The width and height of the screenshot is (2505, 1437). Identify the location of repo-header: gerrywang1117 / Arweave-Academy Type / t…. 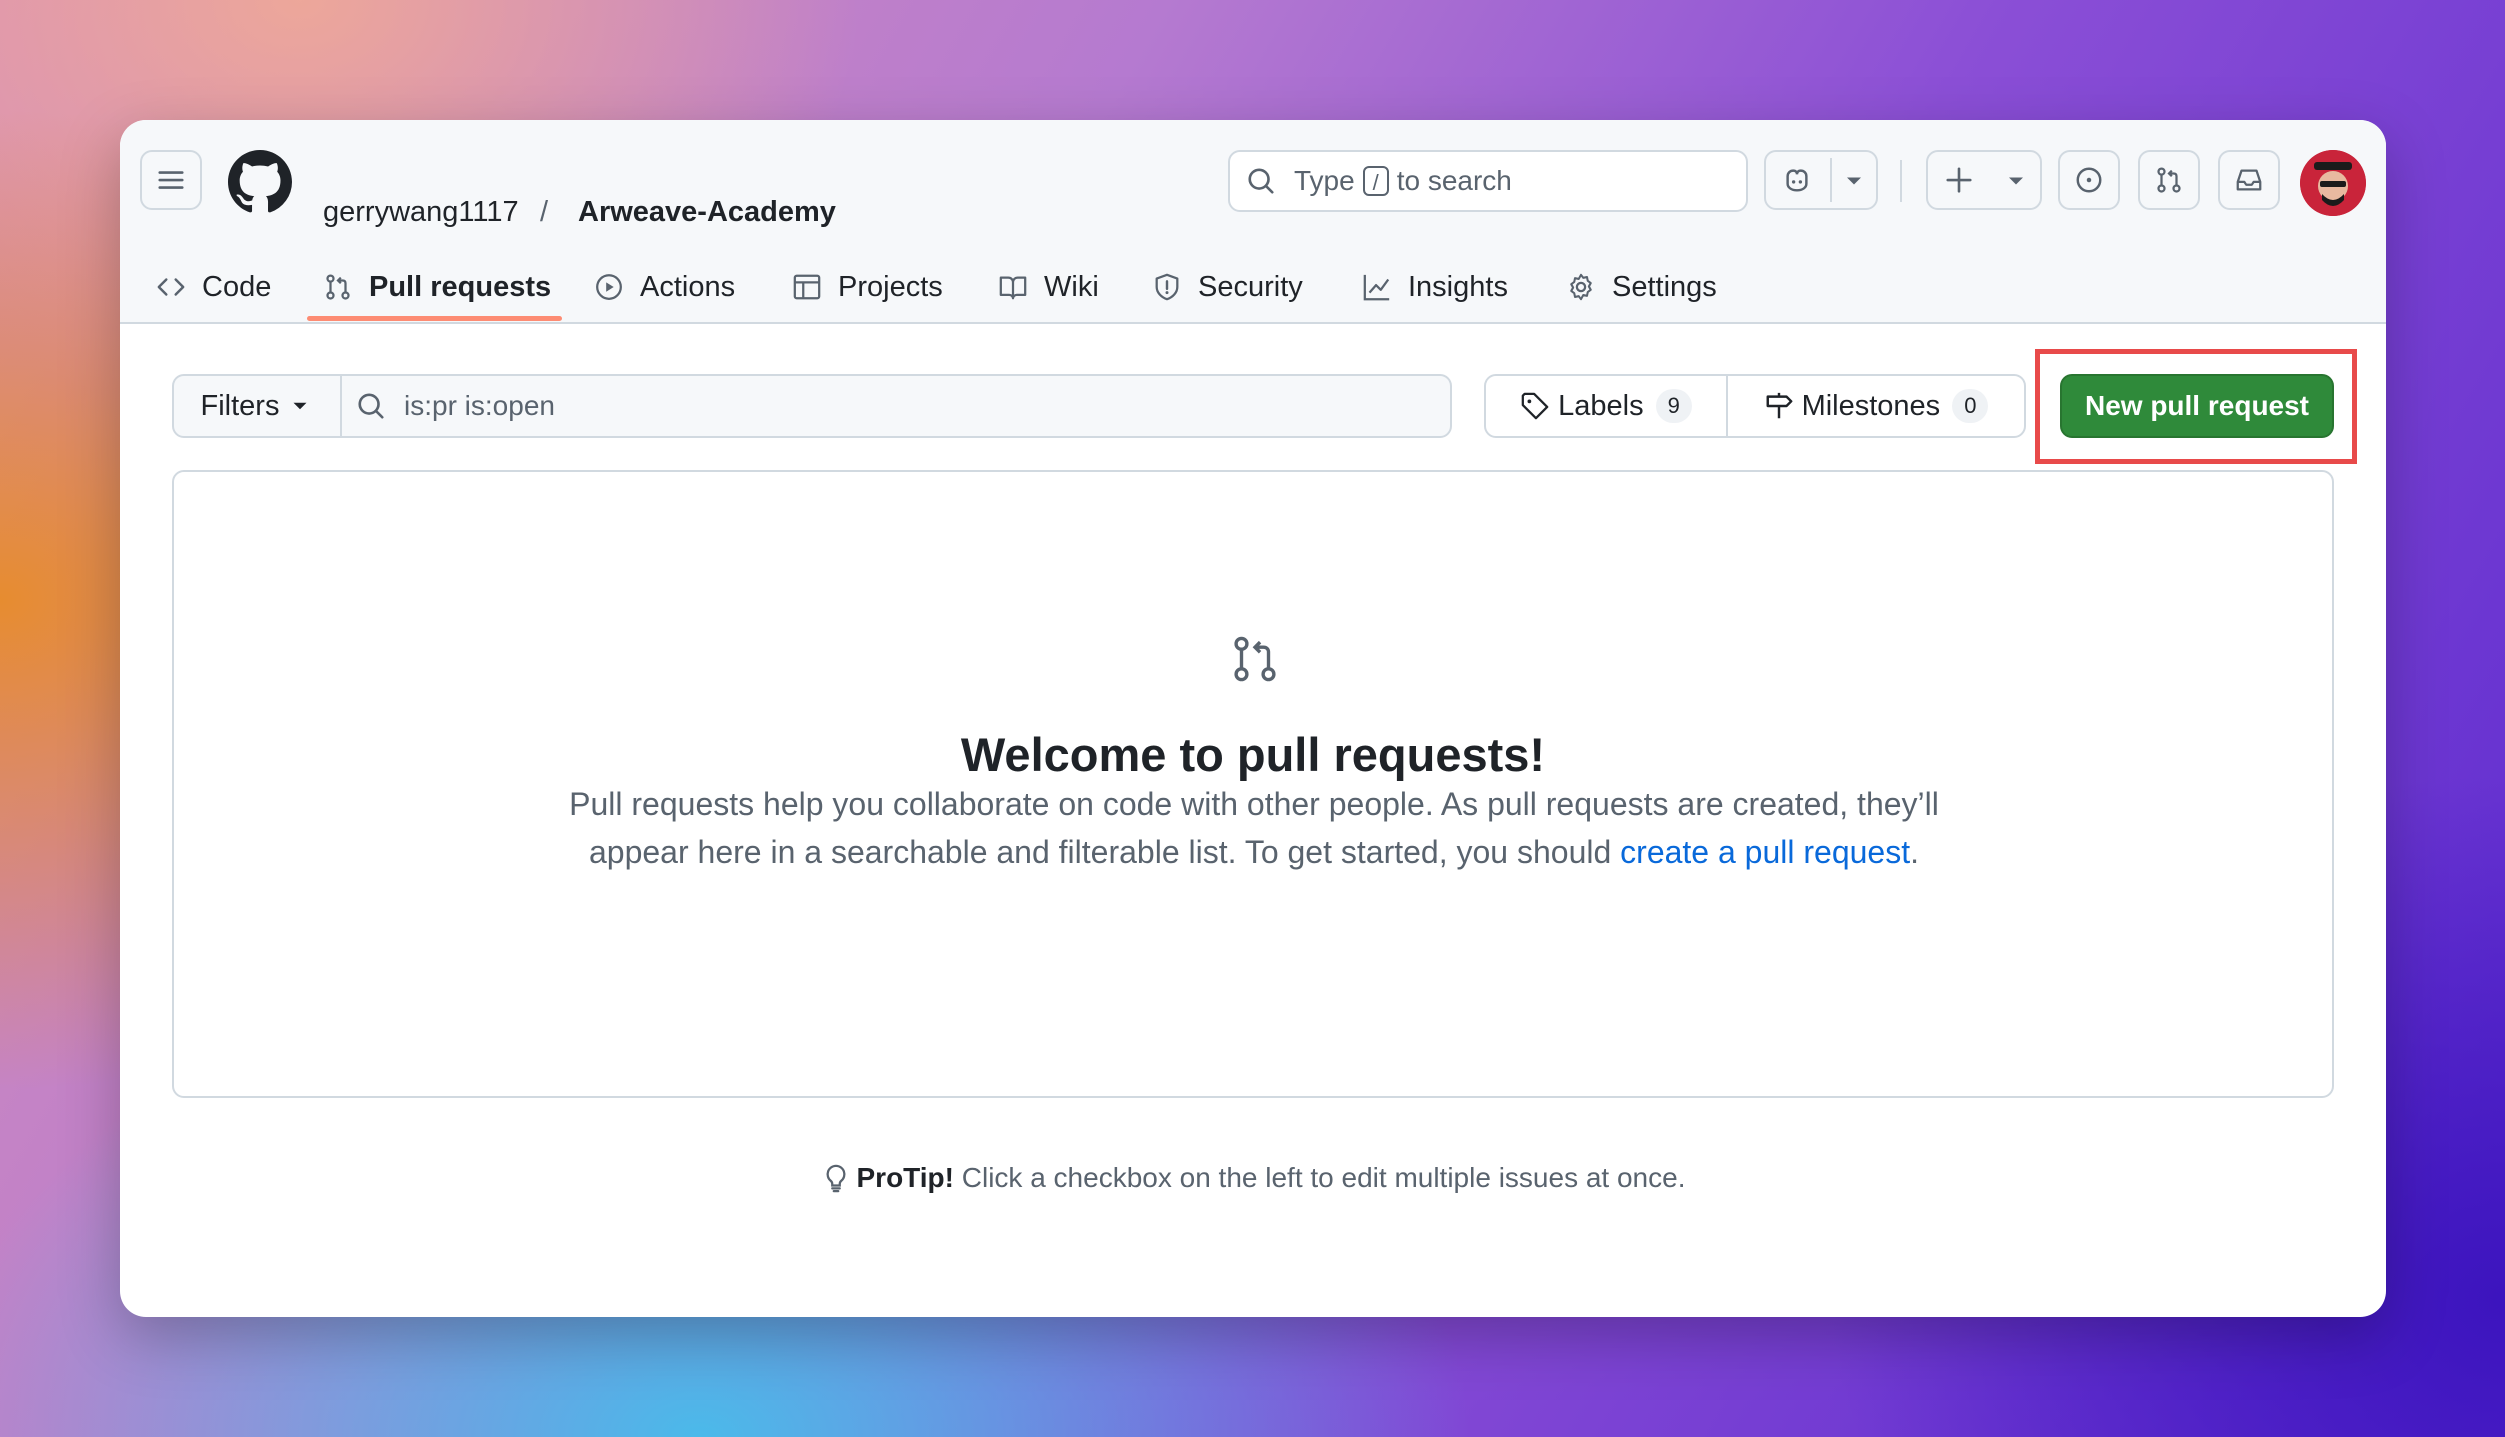
(1253, 222).